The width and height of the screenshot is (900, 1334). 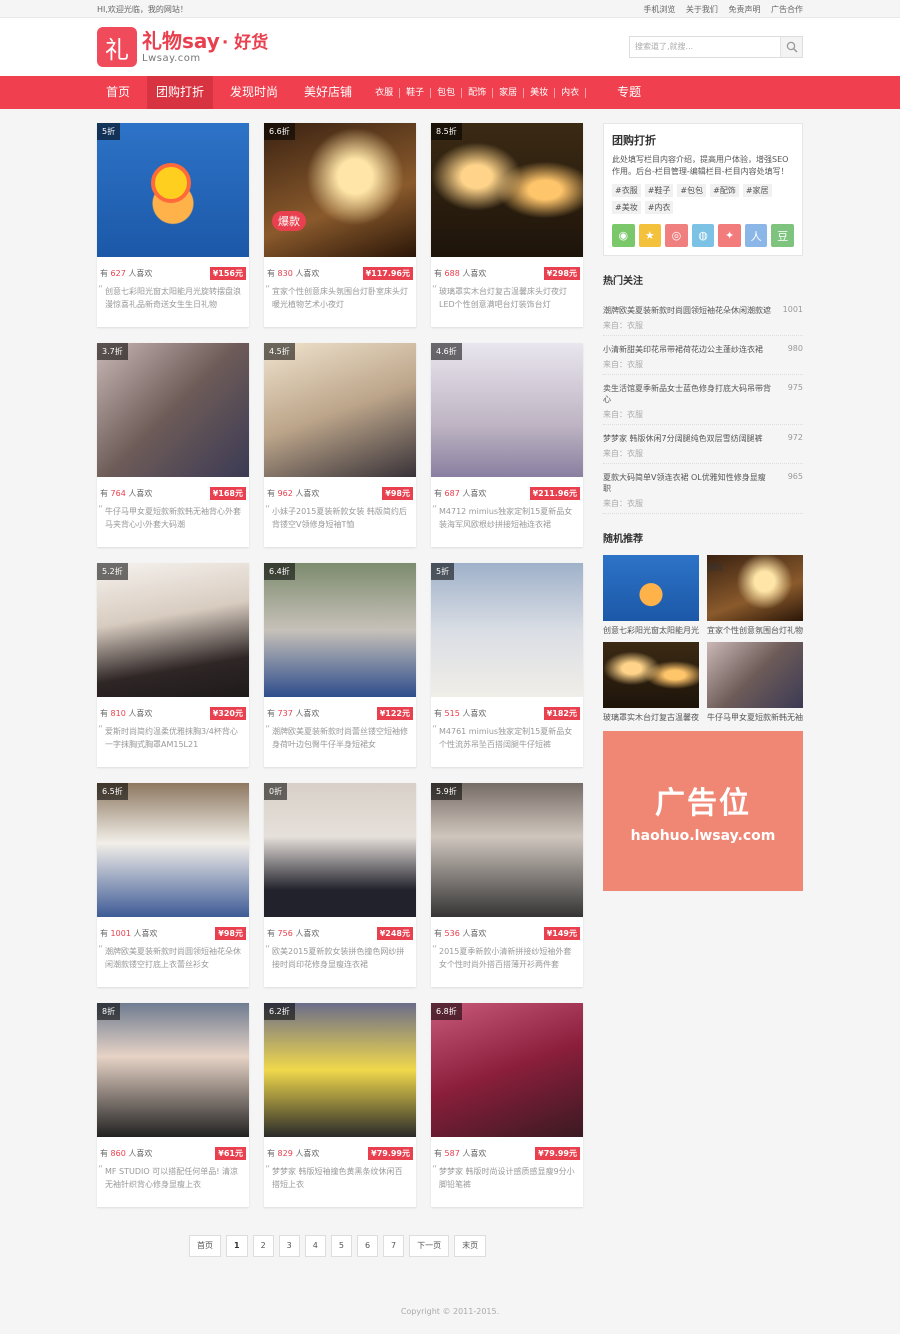 What do you see at coordinates (367, 1246) in the screenshot?
I see `page-link: 6` at bounding box center [367, 1246].